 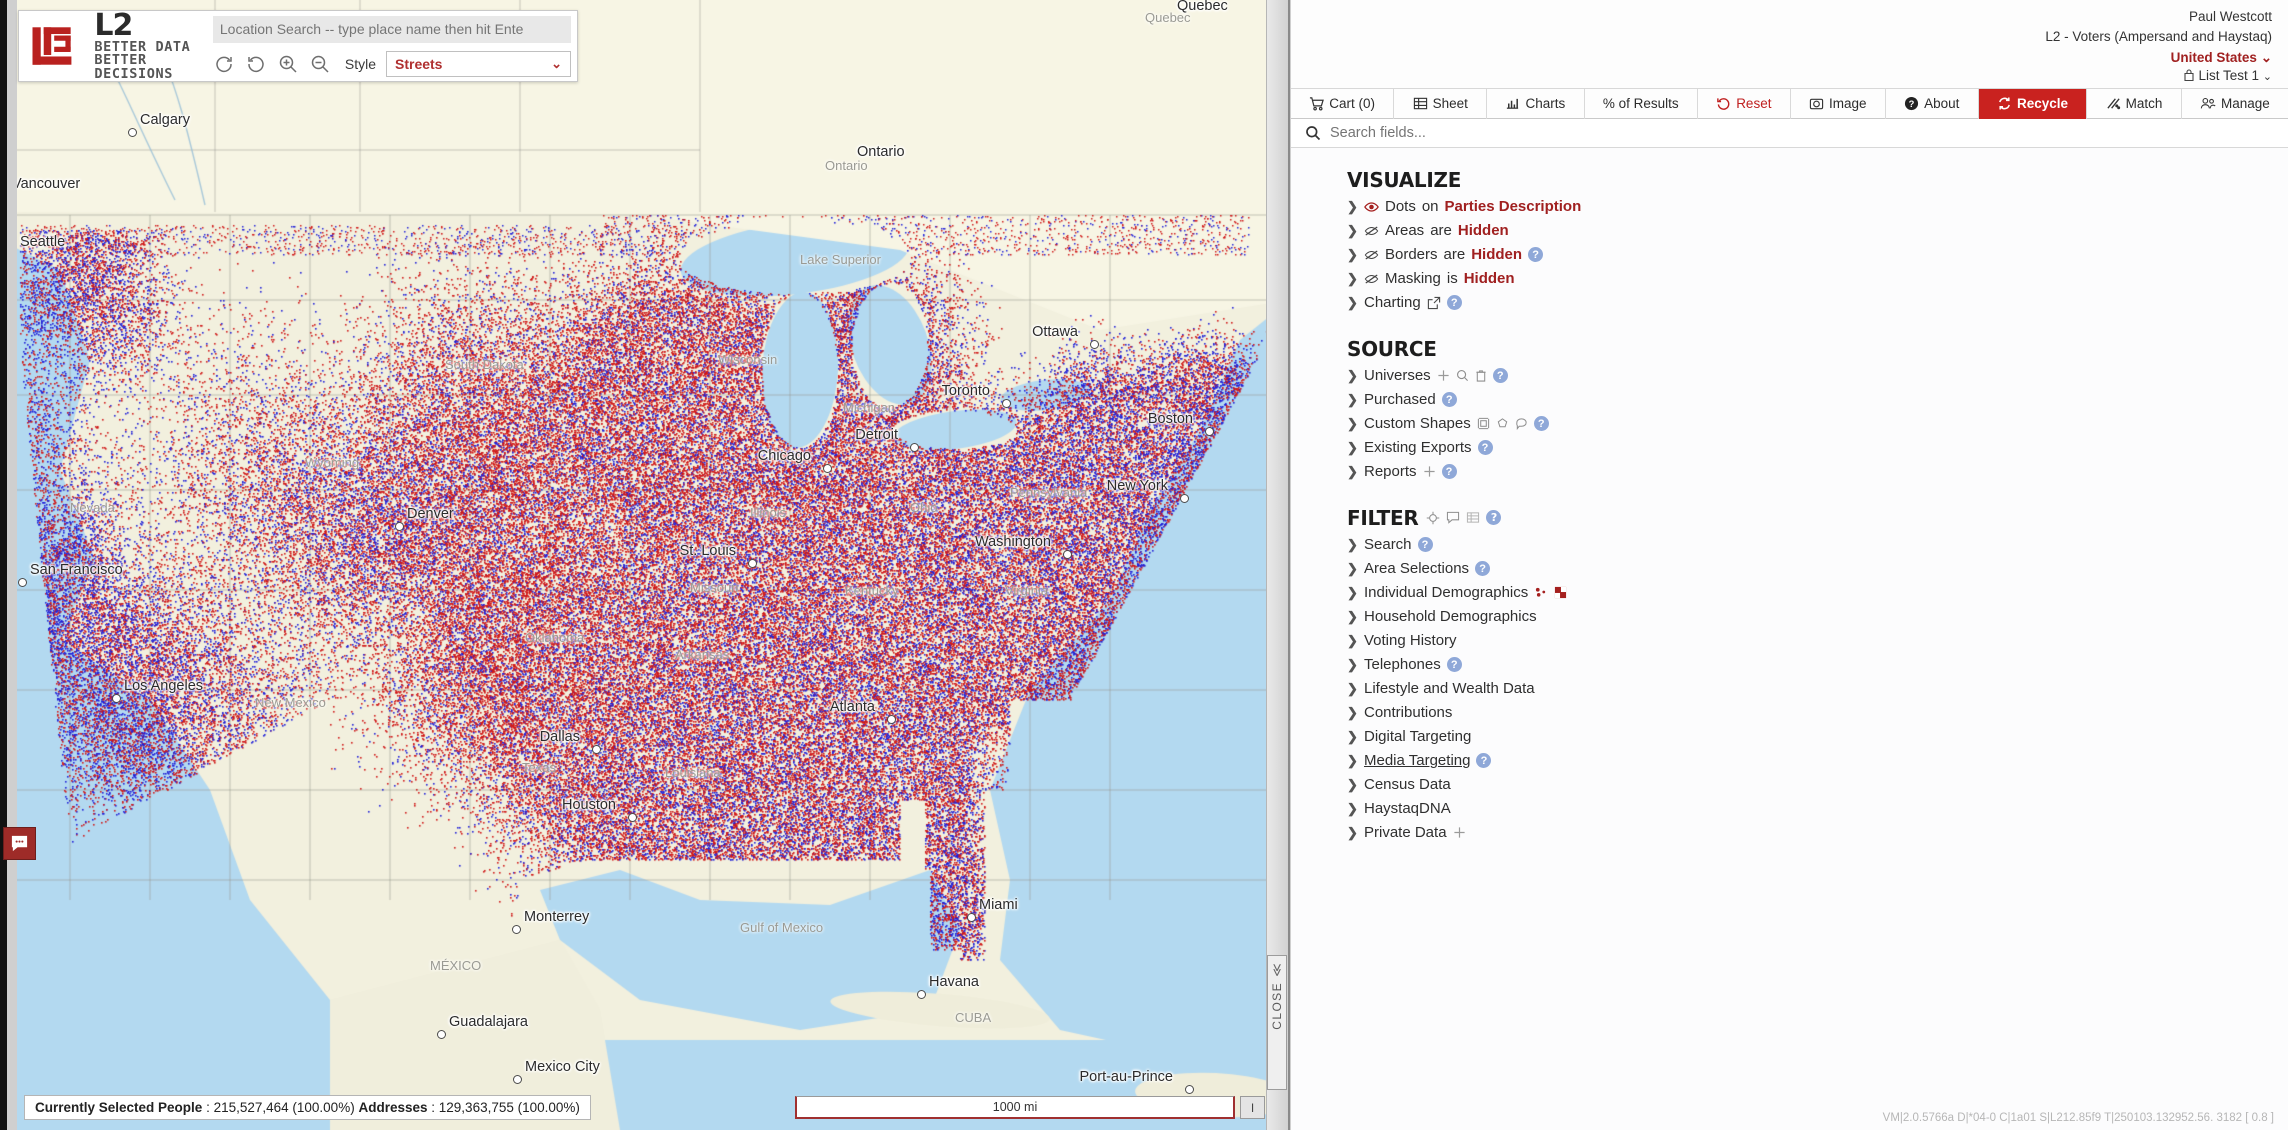 I want to click on location-search-input, so click(x=391, y=29).